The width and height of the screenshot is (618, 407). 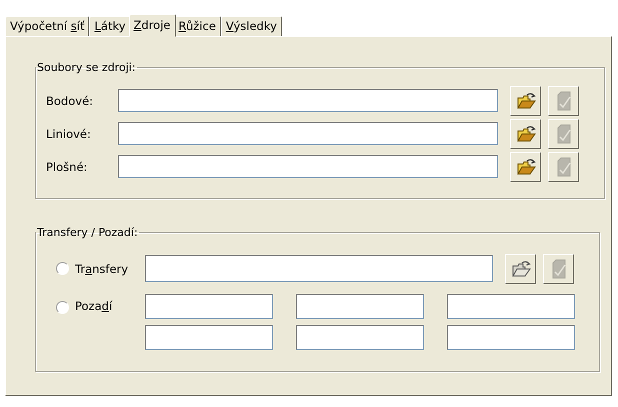 What do you see at coordinates (152, 25) in the screenshot?
I see `tab: Zdroje` at bounding box center [152, 25].